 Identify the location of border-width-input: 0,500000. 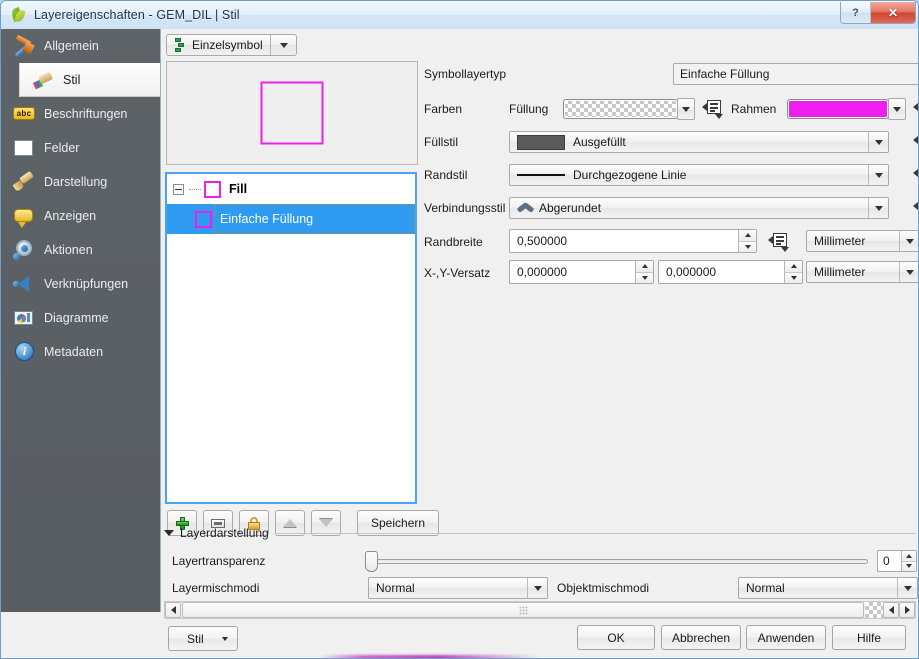
(633, 241).